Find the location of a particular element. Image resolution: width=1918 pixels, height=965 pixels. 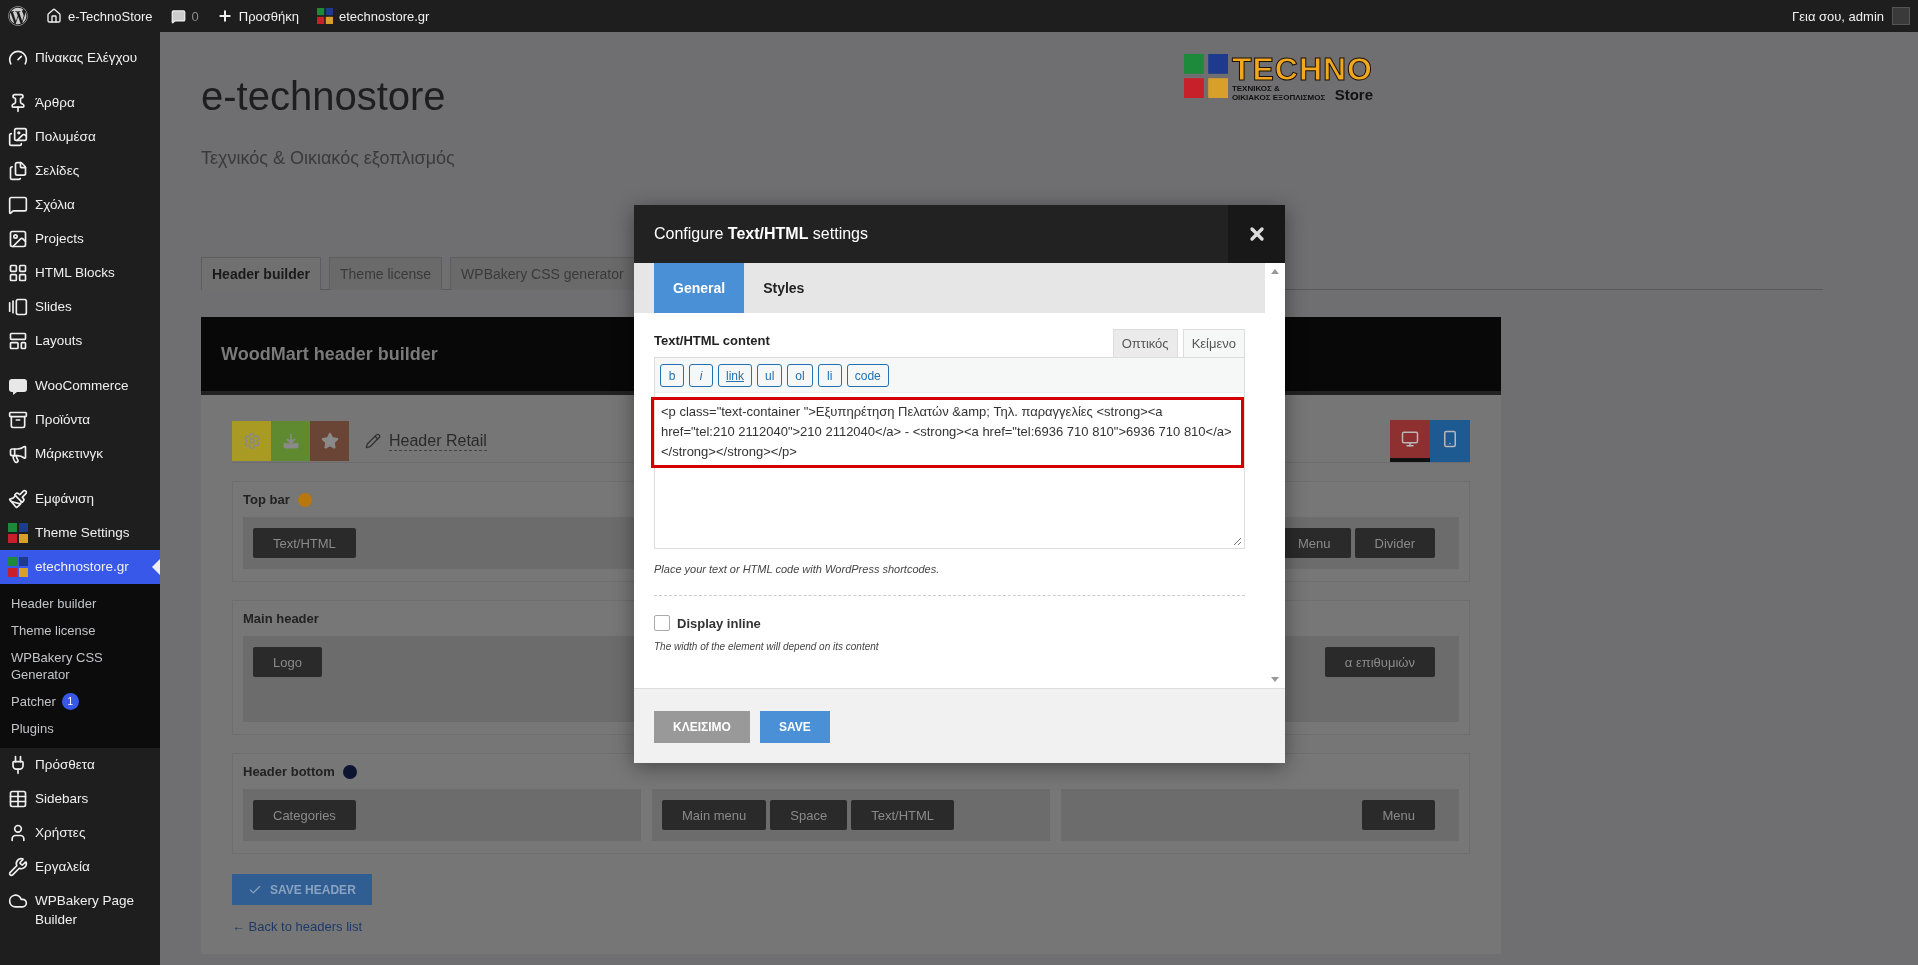

sidebar-menu-item: Σελίδες is located at coordinates (80, 171).